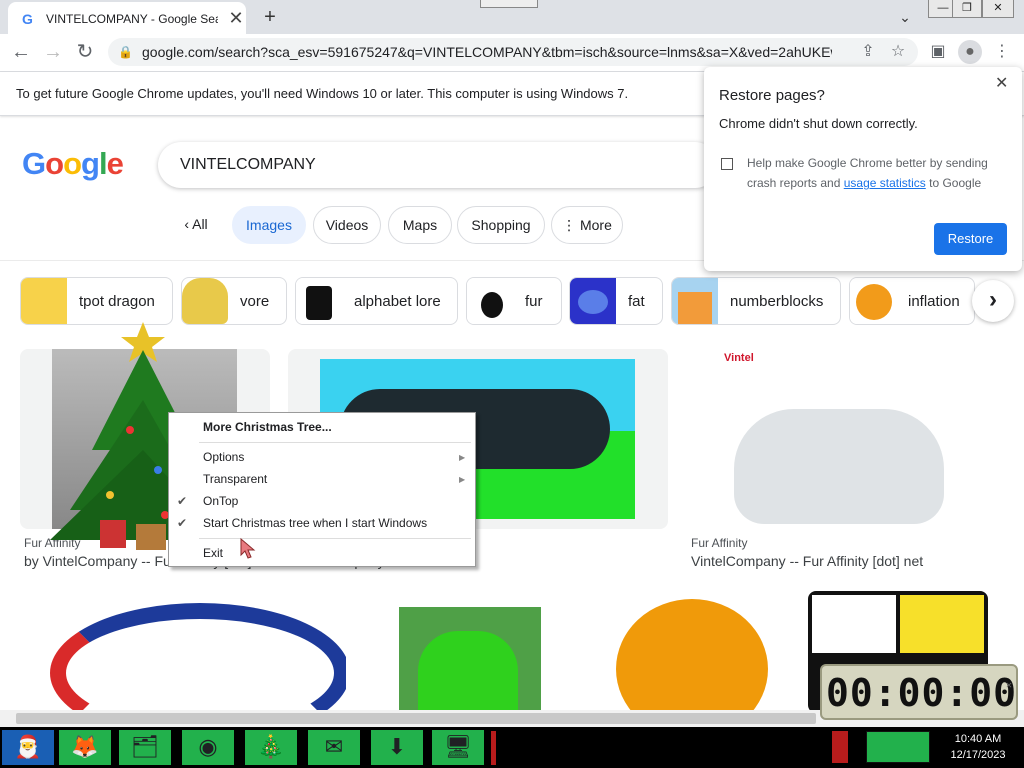 The height and width of the screenshot is (768, 1024). I want to click on tray-time: 10:40 AM, so click(978, 739).